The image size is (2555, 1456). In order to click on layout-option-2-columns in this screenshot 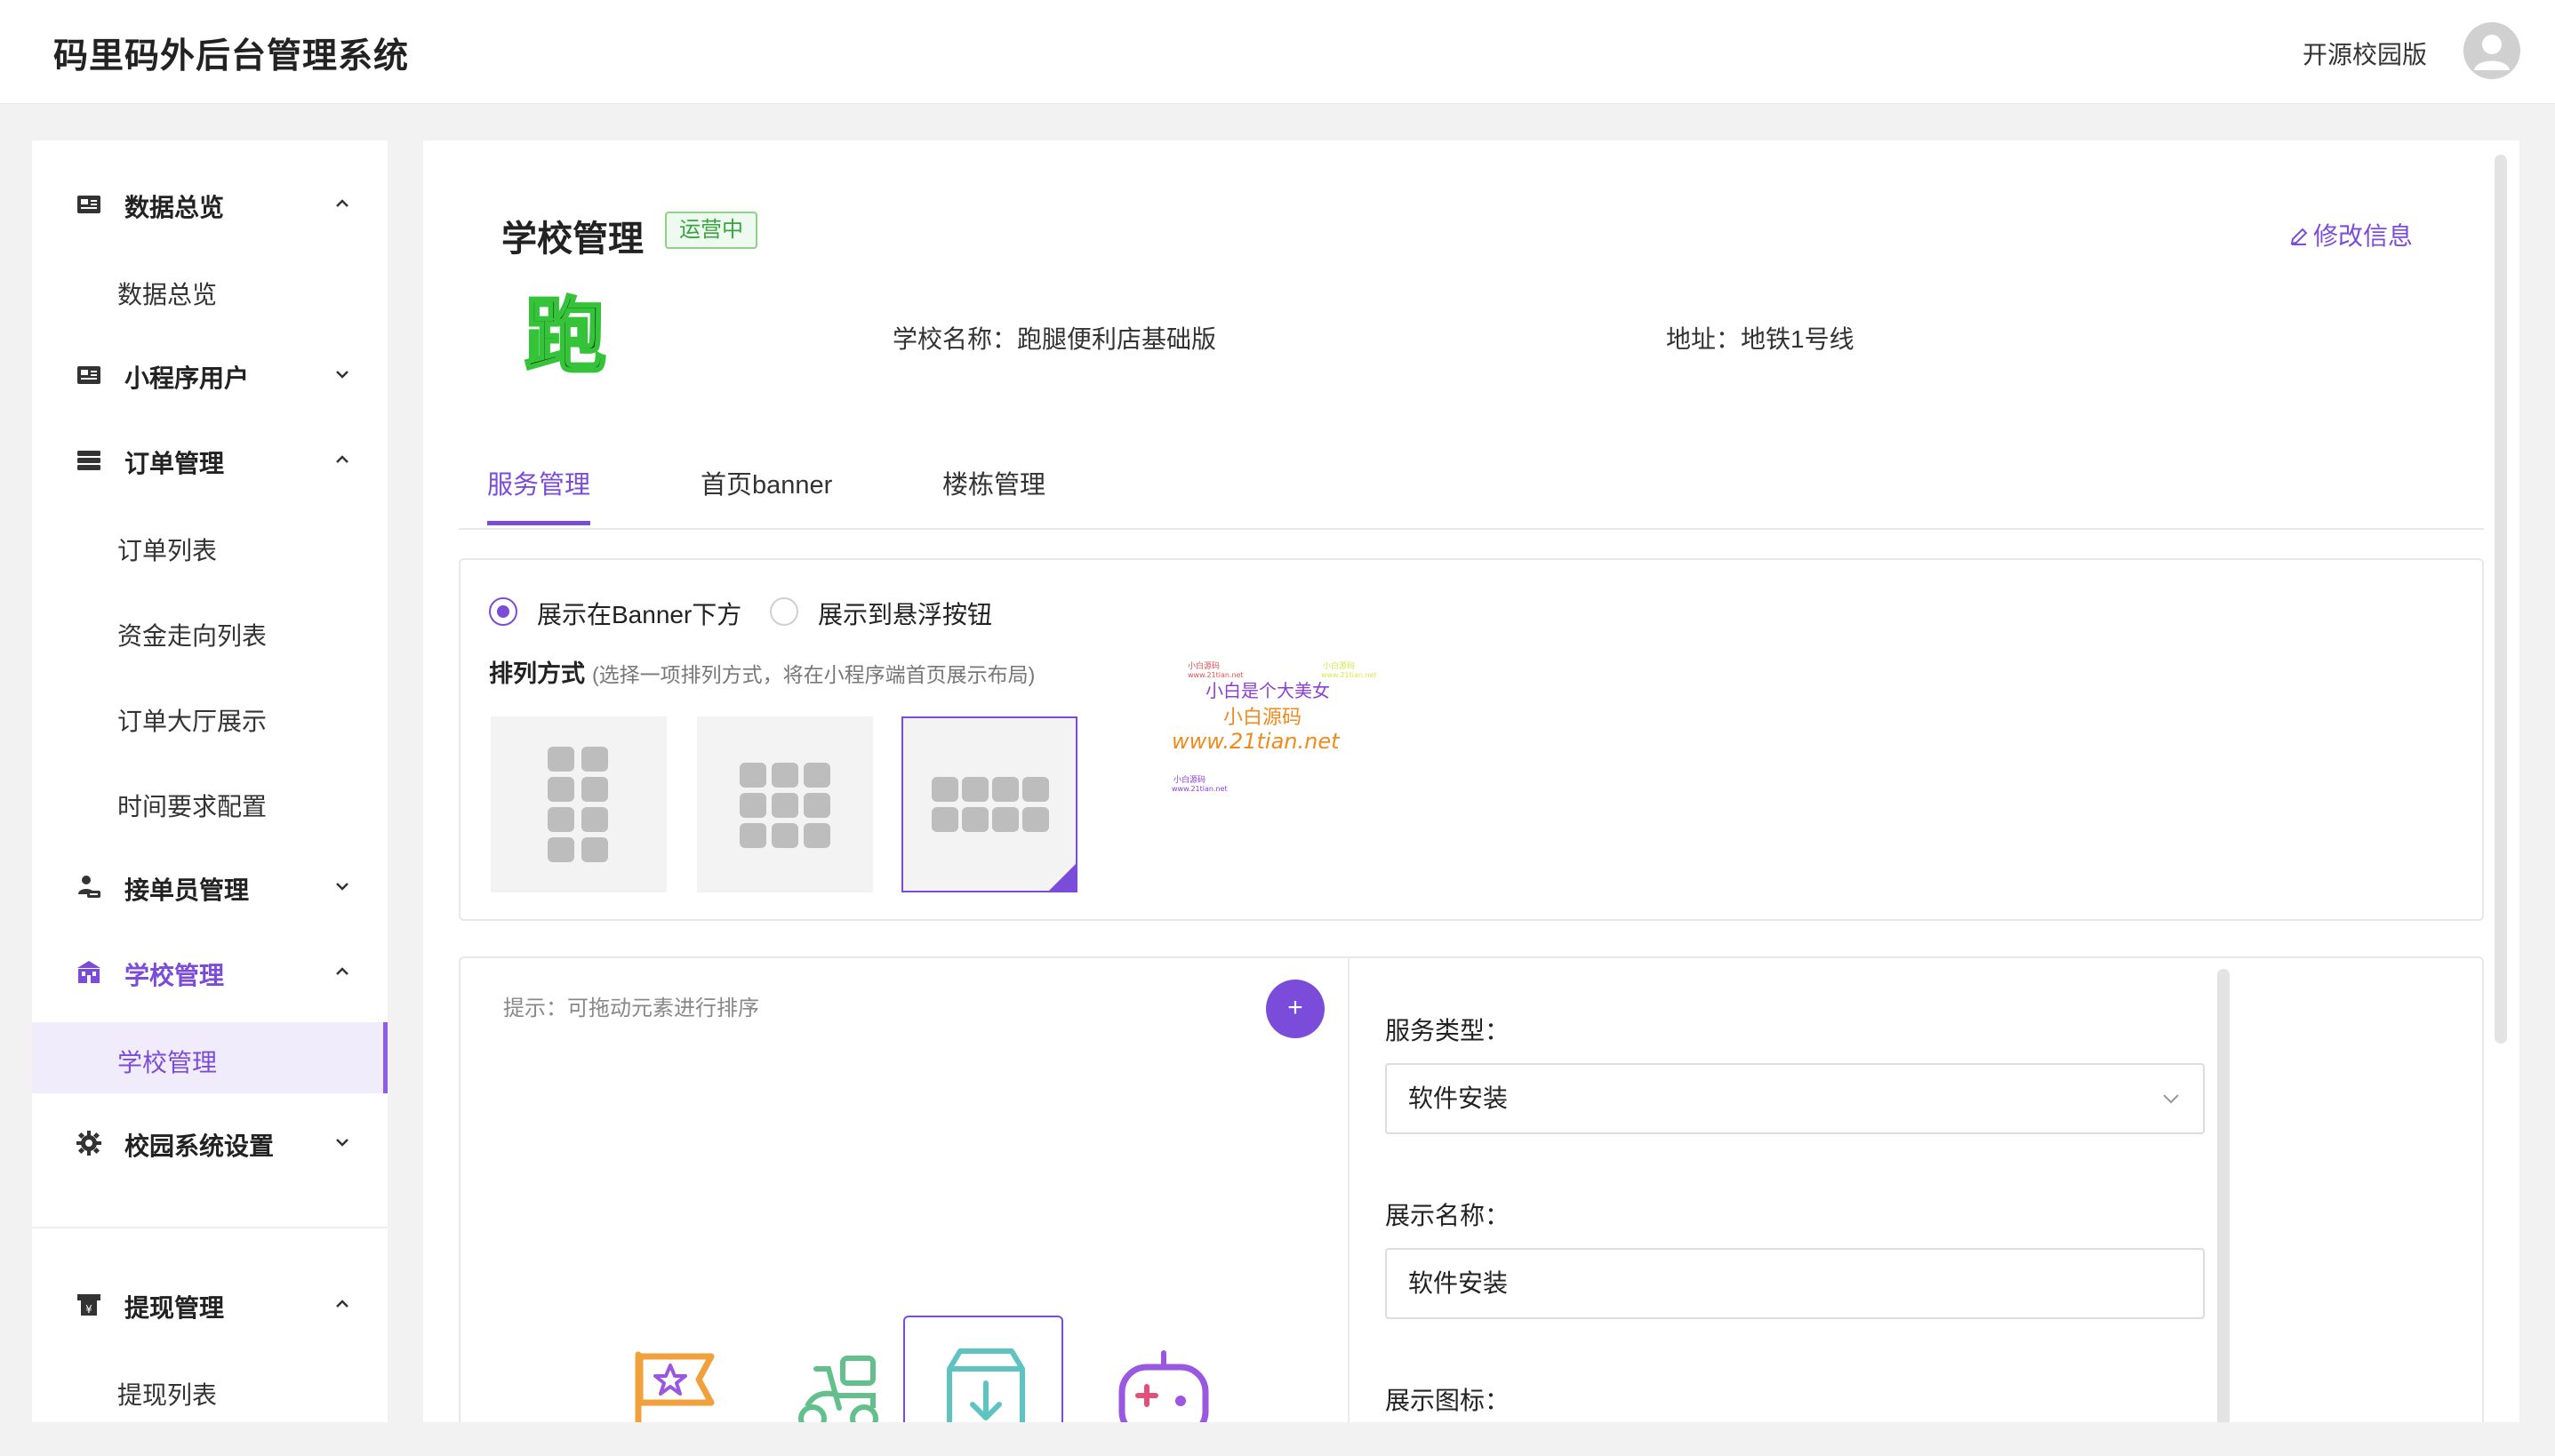, I will do `click(579, 804)`.